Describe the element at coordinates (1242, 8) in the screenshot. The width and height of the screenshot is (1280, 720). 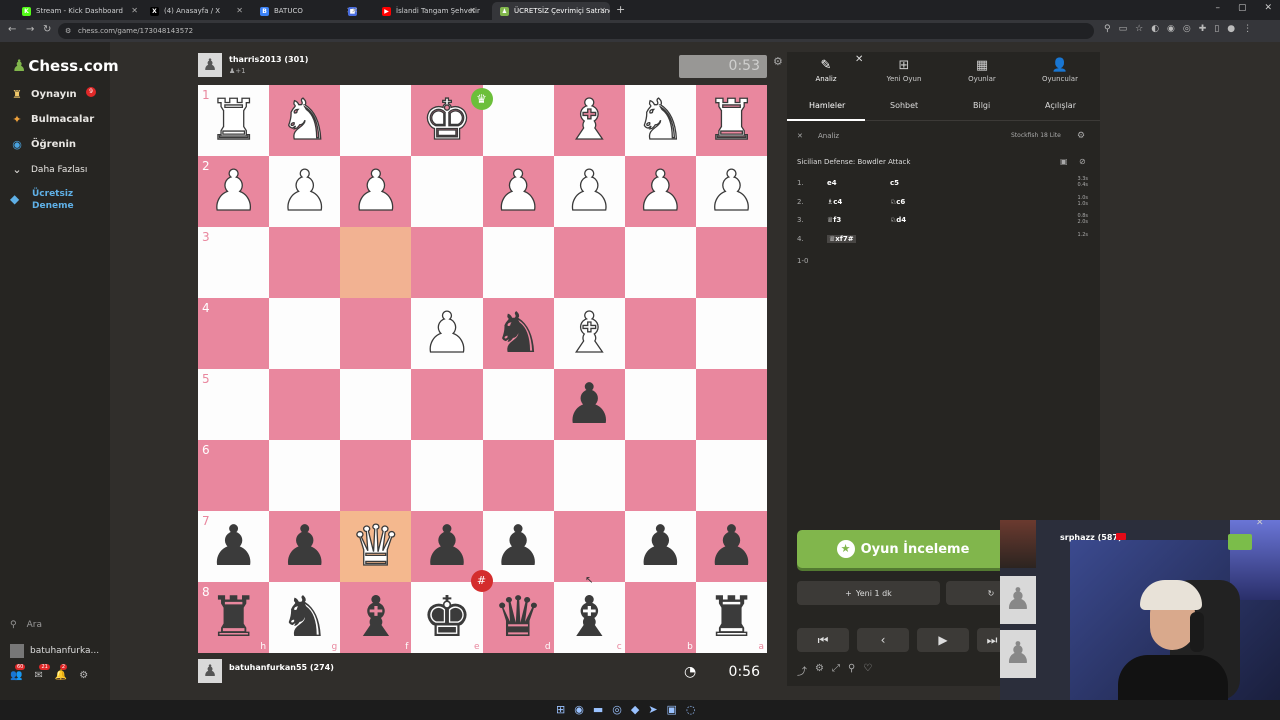
I see `maximize-icon: ▢` at that location.